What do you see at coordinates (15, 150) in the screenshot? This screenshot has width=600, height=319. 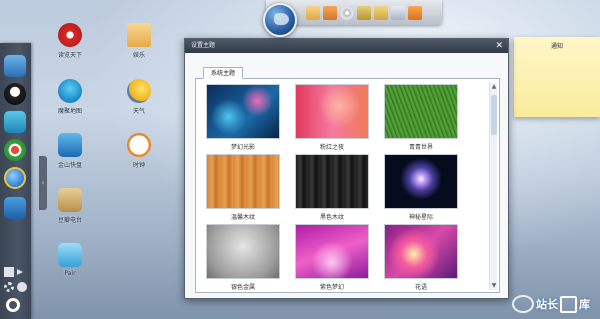 I see `security-icon` at bounding box center [15, 150].